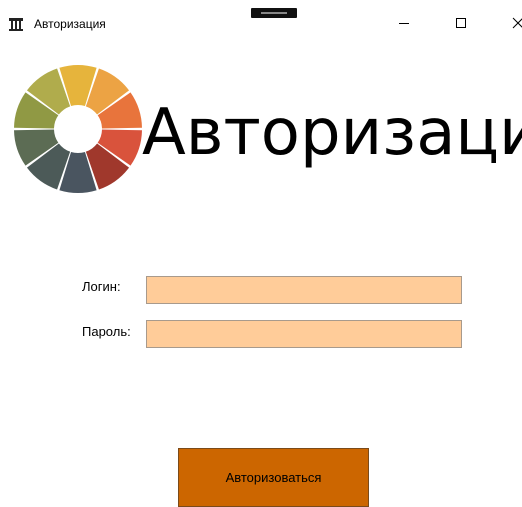 This screenshot has width=522, height=507. What do you see at coordinates (70, 24) in the screenshot?
I see `window-title: Авторизация` at bounding box center [70, 24].